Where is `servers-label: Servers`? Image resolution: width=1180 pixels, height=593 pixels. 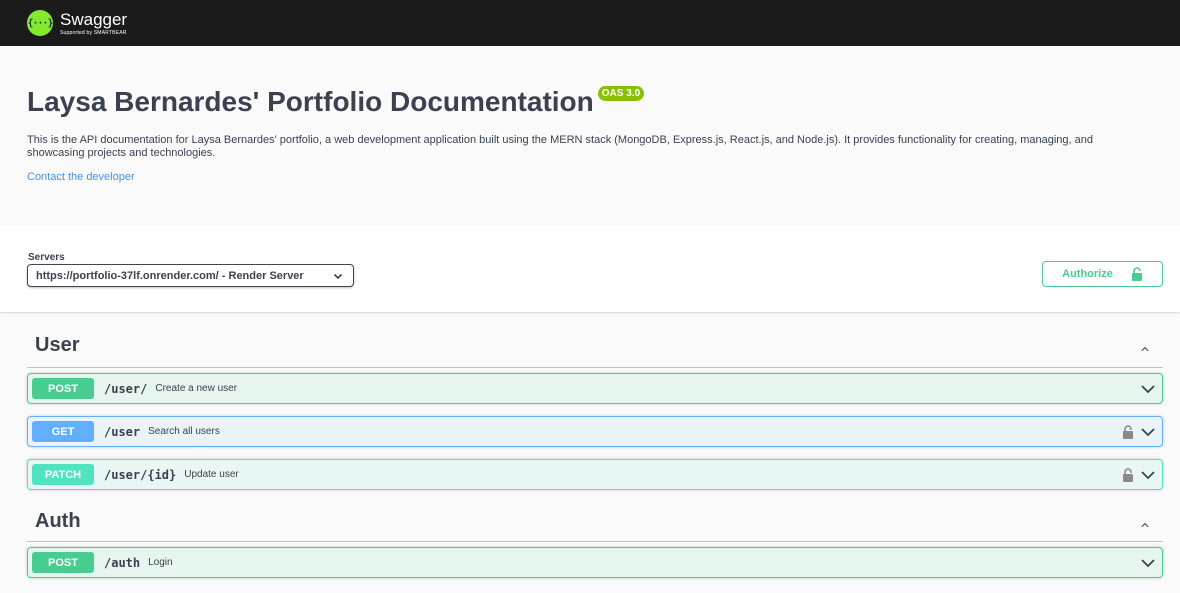
servers-label: Servers is located at coordinates (46, 257).